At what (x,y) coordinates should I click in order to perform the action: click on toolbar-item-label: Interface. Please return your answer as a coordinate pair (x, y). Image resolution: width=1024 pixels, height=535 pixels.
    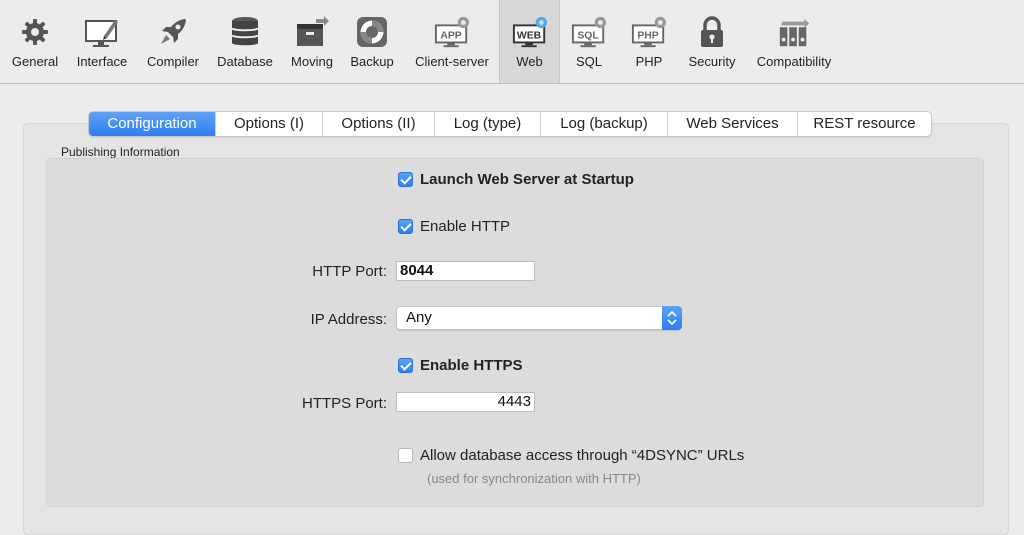
    Looking at the image, I should click on (102, 61).